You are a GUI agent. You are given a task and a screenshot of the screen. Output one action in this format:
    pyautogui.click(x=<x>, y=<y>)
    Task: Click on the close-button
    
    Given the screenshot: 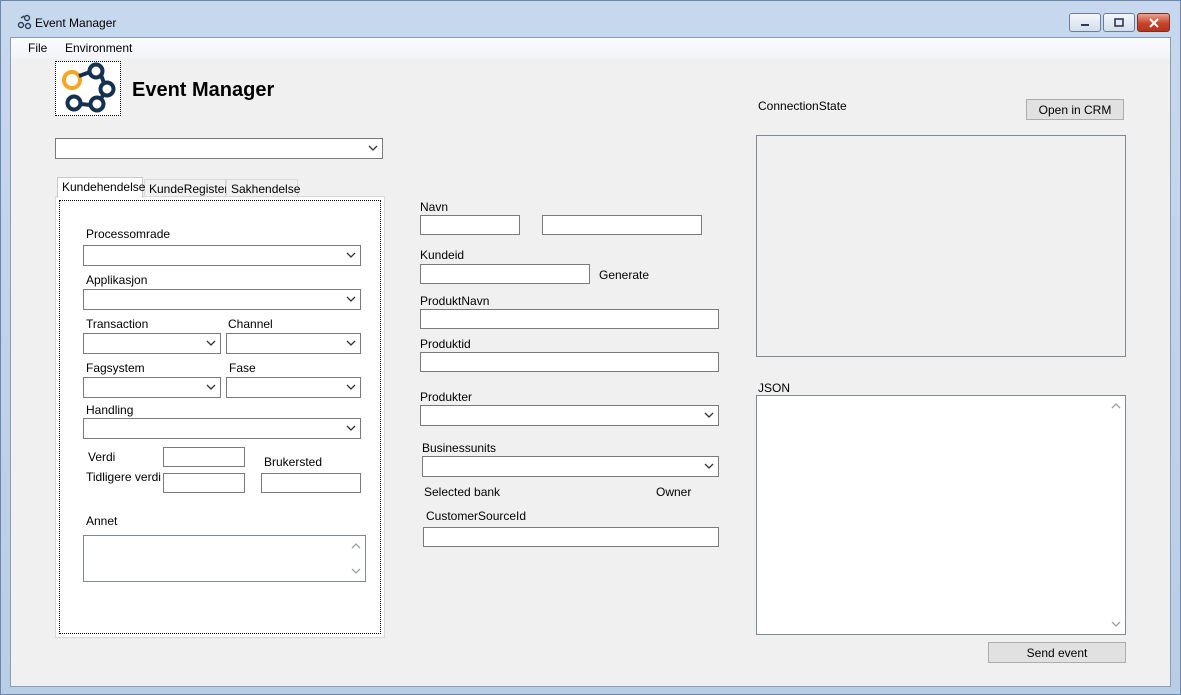 What is the action you would take?
    pyautogui.click(x=1153, y=22)
    